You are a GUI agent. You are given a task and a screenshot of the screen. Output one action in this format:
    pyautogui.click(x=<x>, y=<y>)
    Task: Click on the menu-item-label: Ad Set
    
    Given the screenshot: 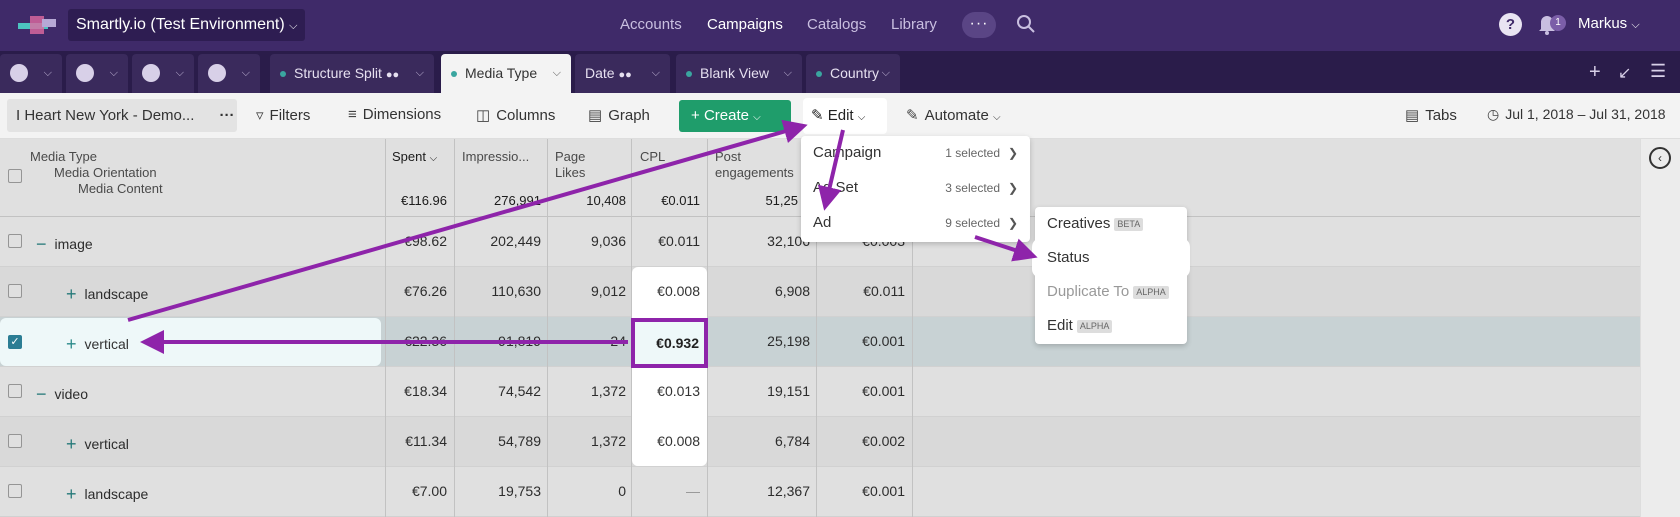 What is the action you would take?
    pyautogui.click(x=836, y=187)
    